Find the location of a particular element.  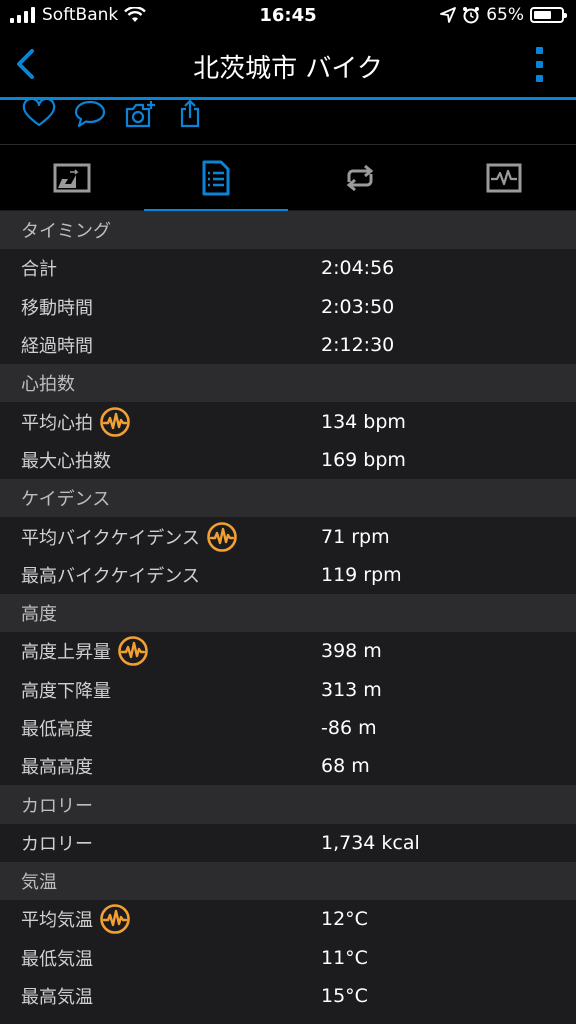

stat-label-wrap: 最高気温 is located at coordinates (57, 996).